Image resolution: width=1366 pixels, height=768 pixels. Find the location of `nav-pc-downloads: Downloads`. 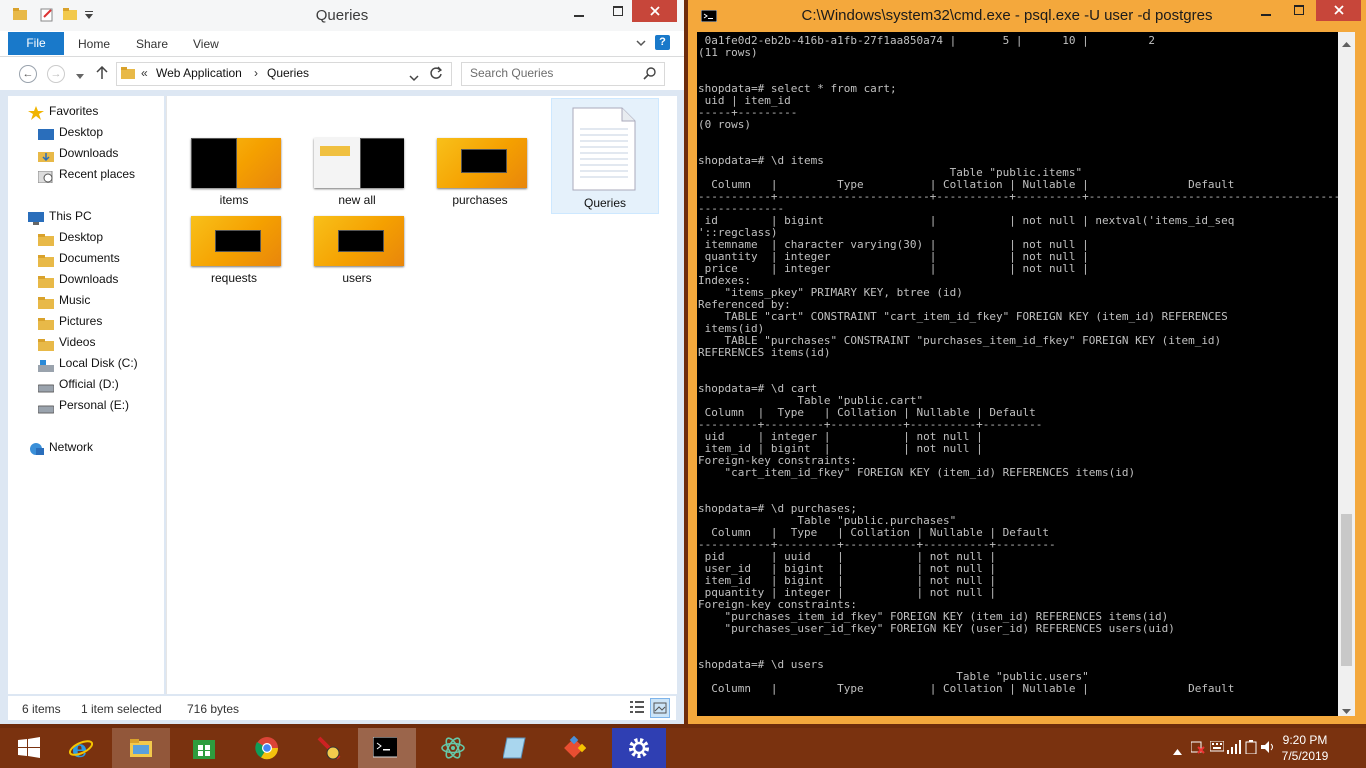

nav-pc-downloads: Downloads is located at coordinates (78, 279).